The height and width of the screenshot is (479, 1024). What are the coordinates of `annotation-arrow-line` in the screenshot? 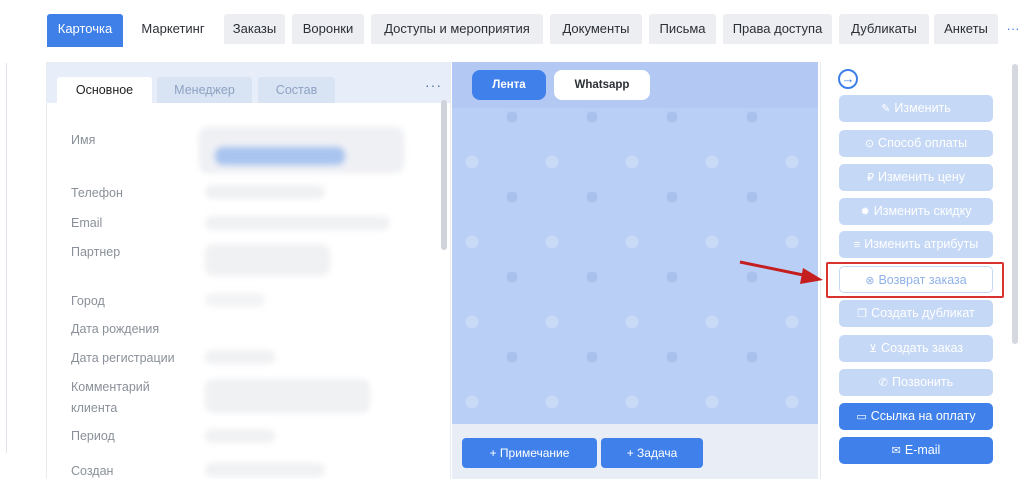 It's located at (774, 269).